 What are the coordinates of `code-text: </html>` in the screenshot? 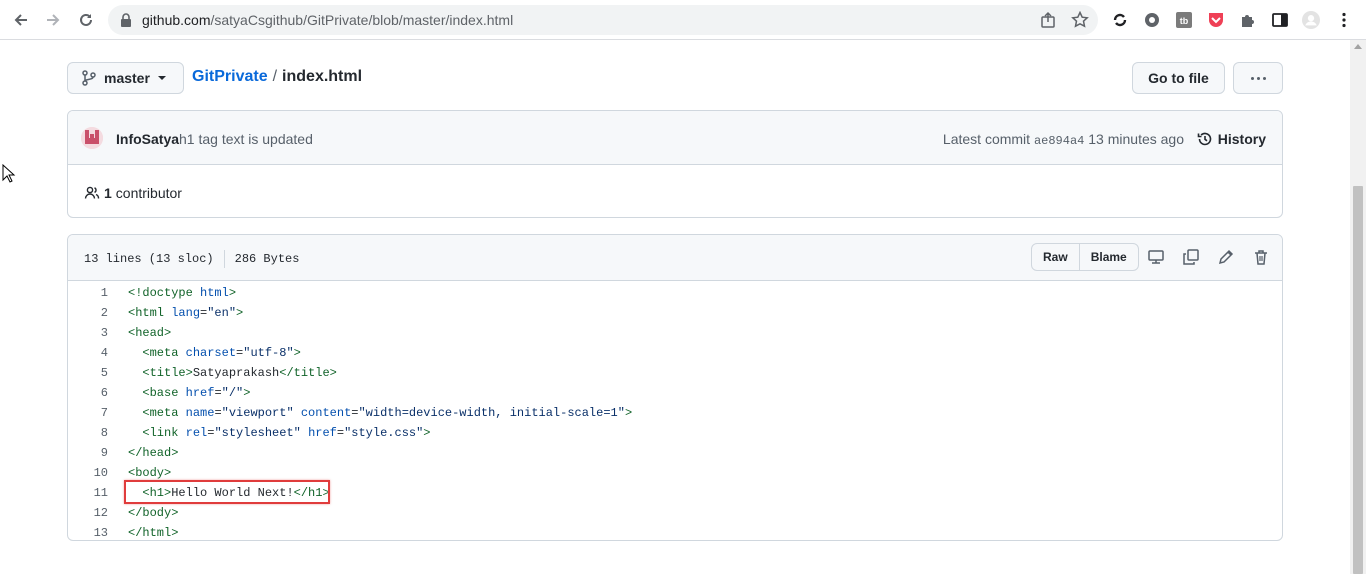 It's located at (153, 533).